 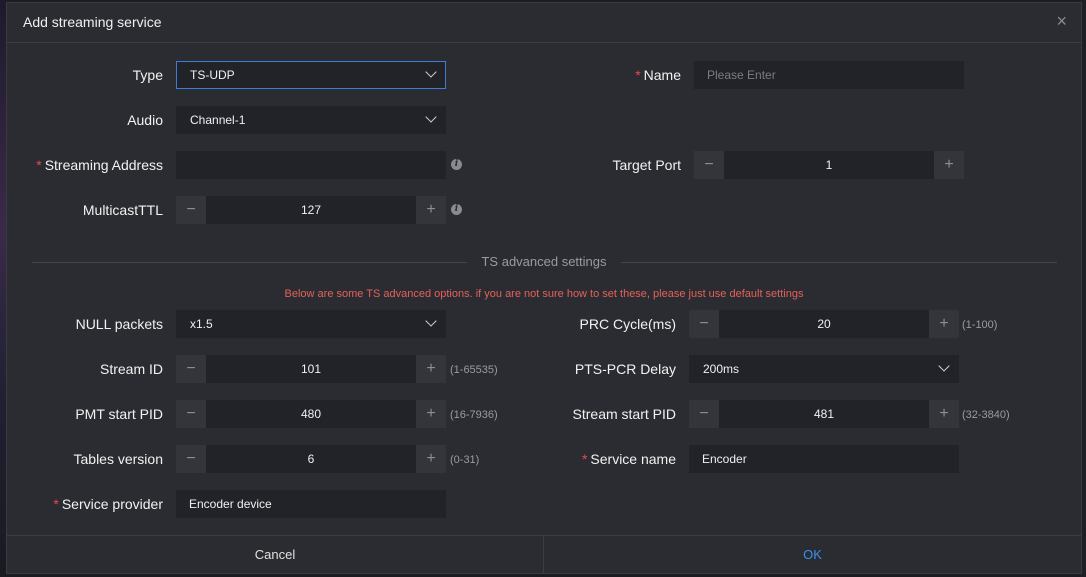 What do you see at coordinates (624, 414) in the screenshot?
I see `stream-start-pid-label: Stream start PID` at bounding box center [624, 414].